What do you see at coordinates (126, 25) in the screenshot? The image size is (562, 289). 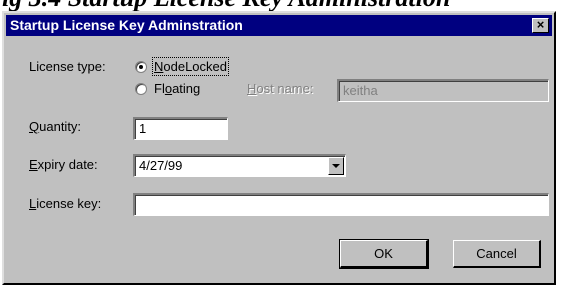 I see `dialog-title: Startup License Key Adminstration` at bounding box center [126, 25].